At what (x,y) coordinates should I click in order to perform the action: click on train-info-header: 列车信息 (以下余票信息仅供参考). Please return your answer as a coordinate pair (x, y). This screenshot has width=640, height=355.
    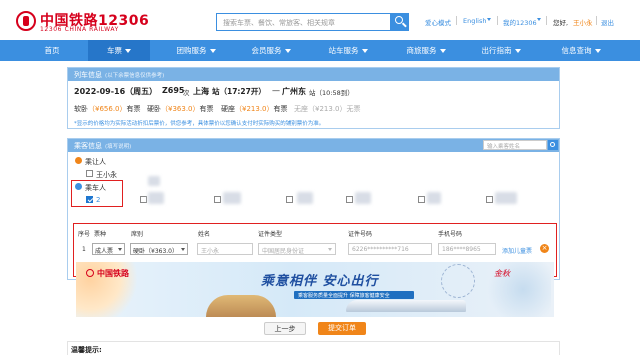
    Looking at the image, I should click on (313, 74).